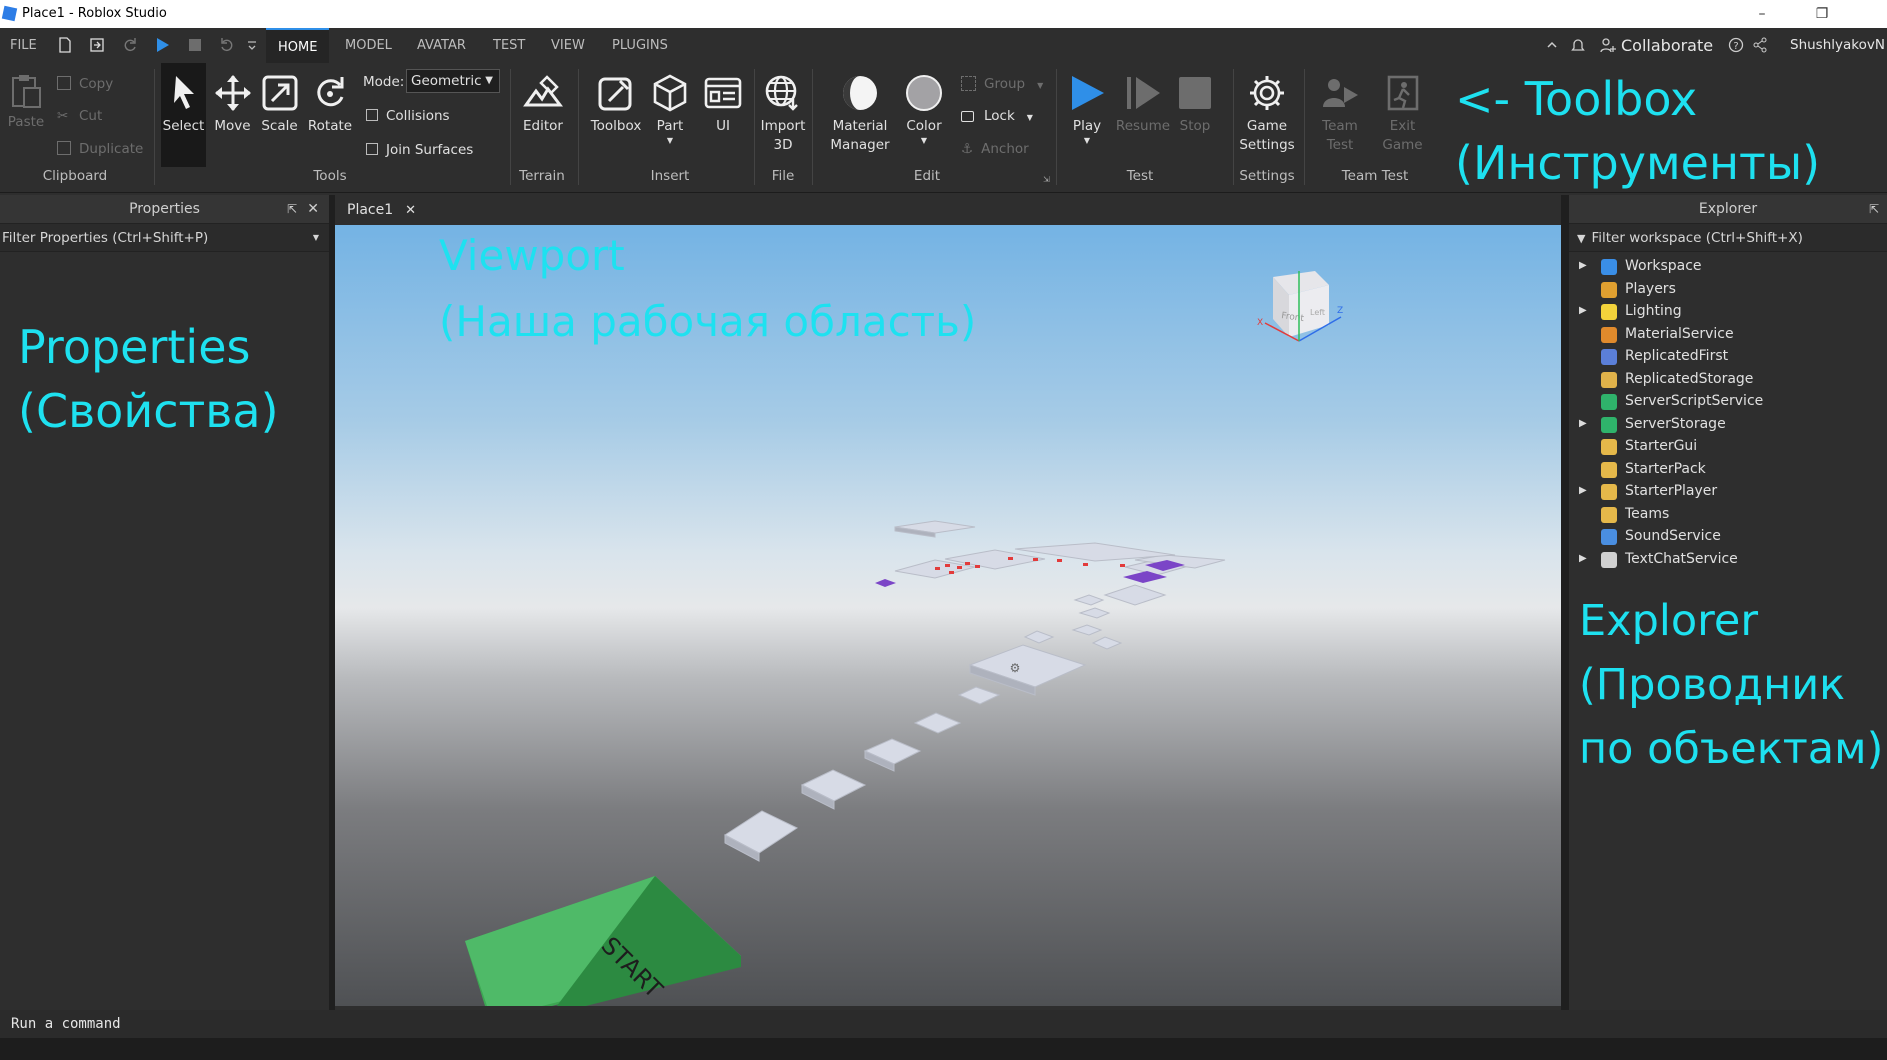 This screenshot has height=1060, width=1887. Describe the element at coordinates (603, 941) in the screenshot. I see `start-pad: START` at that location.